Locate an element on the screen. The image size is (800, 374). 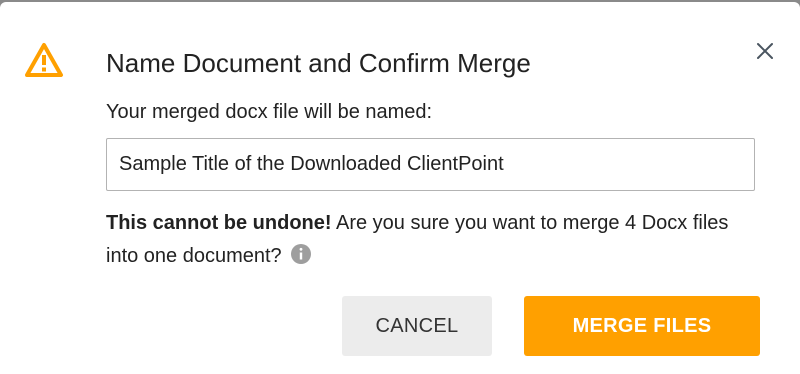
close-button is located at coordinates (765, 51).